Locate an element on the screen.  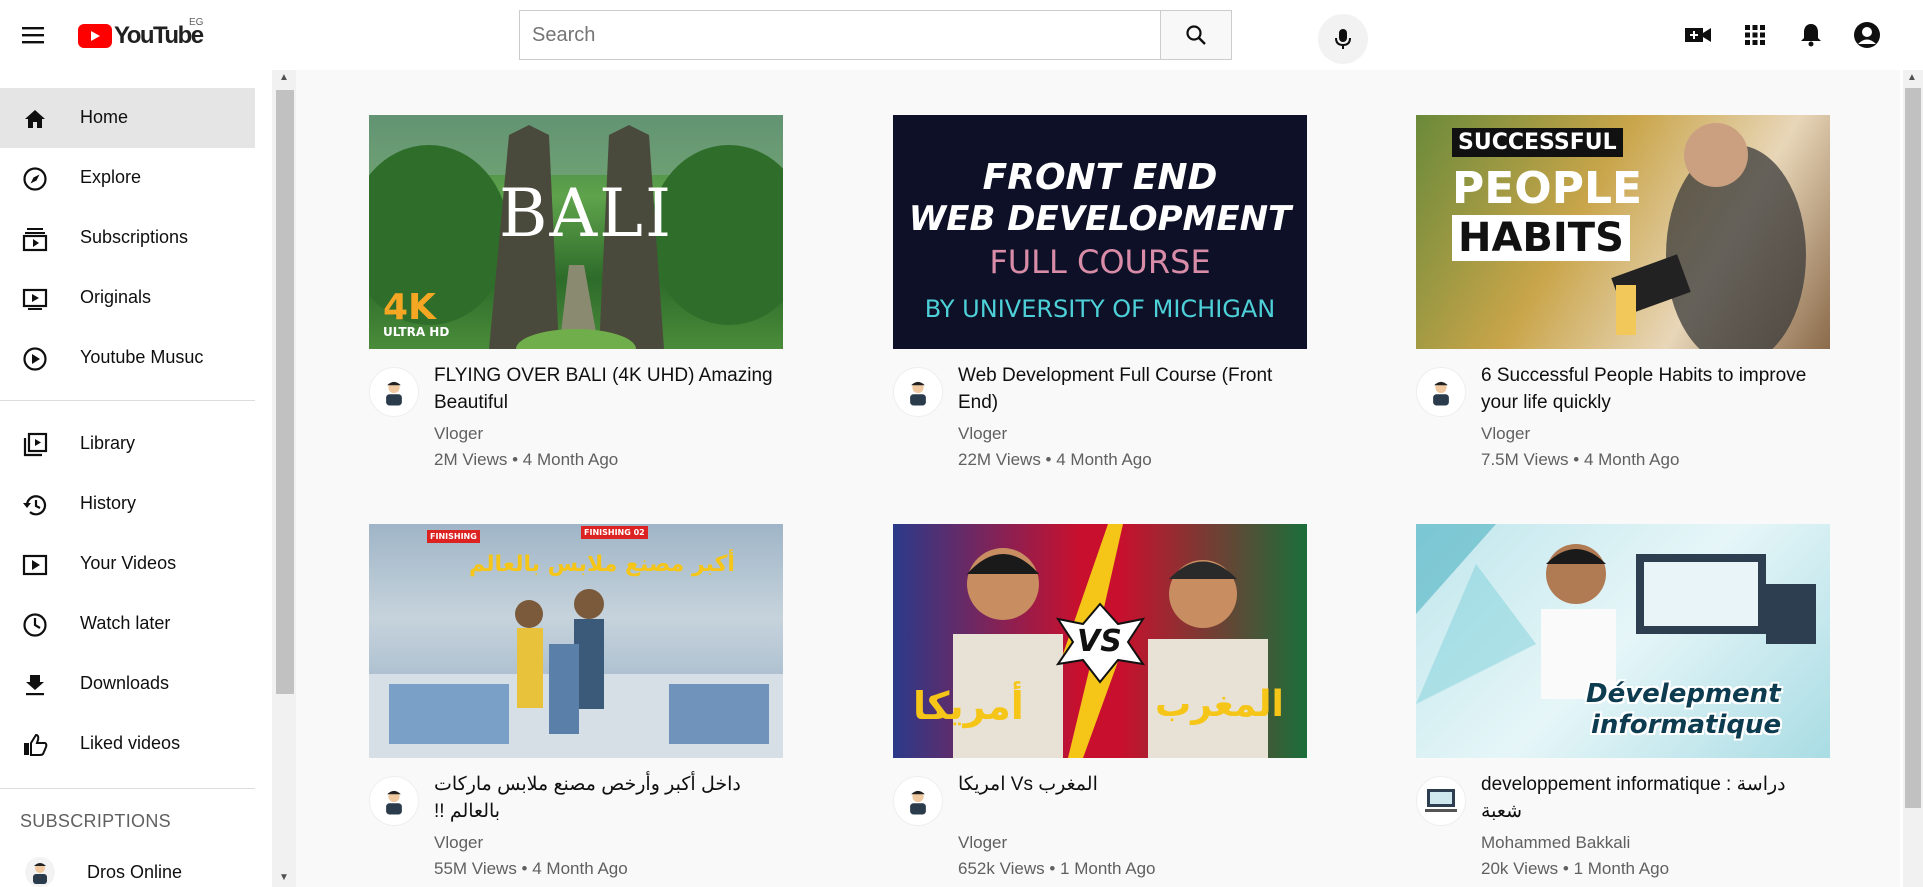
video-title: المغرب Vs امريكا is located at coordinates (1133, 784).